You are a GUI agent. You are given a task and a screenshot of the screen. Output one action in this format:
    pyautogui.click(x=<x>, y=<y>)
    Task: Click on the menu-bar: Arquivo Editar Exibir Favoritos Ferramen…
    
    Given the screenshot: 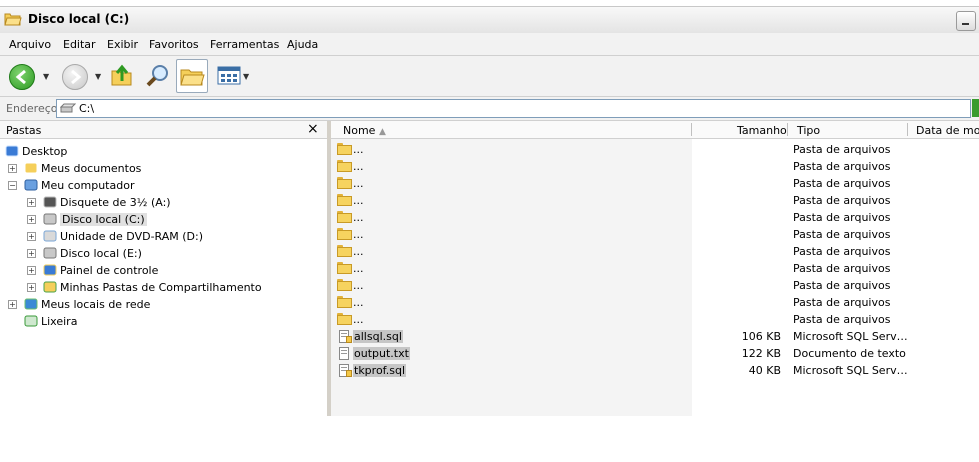 What is the action you would take?
    pyautogui.click(x=489, y=44)
    